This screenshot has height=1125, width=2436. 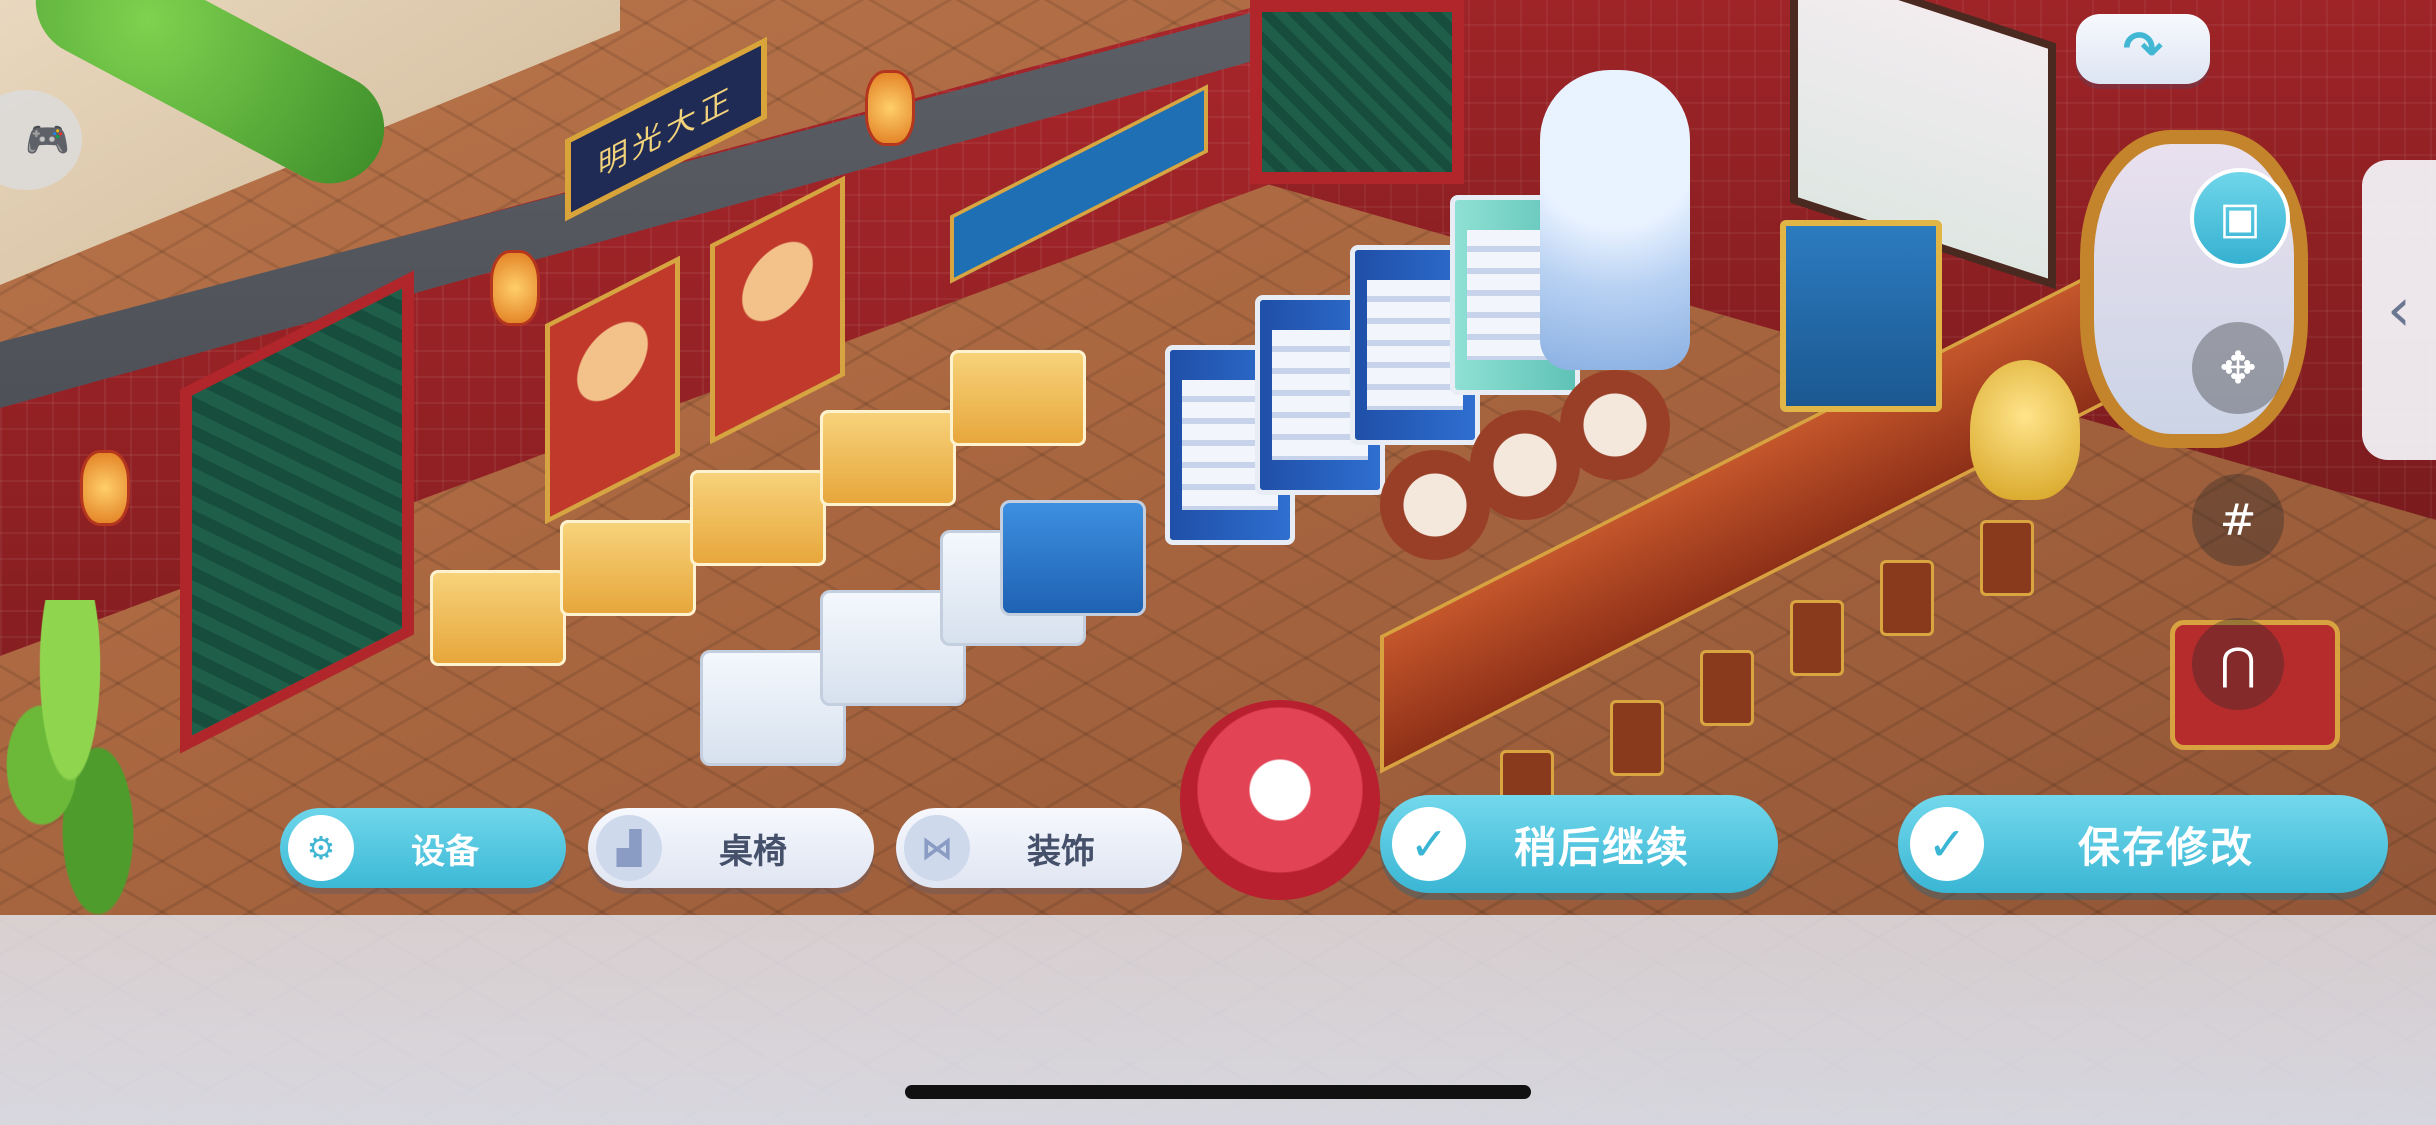 I want to click on golden-cabinet, so click(x=1861, y=316).